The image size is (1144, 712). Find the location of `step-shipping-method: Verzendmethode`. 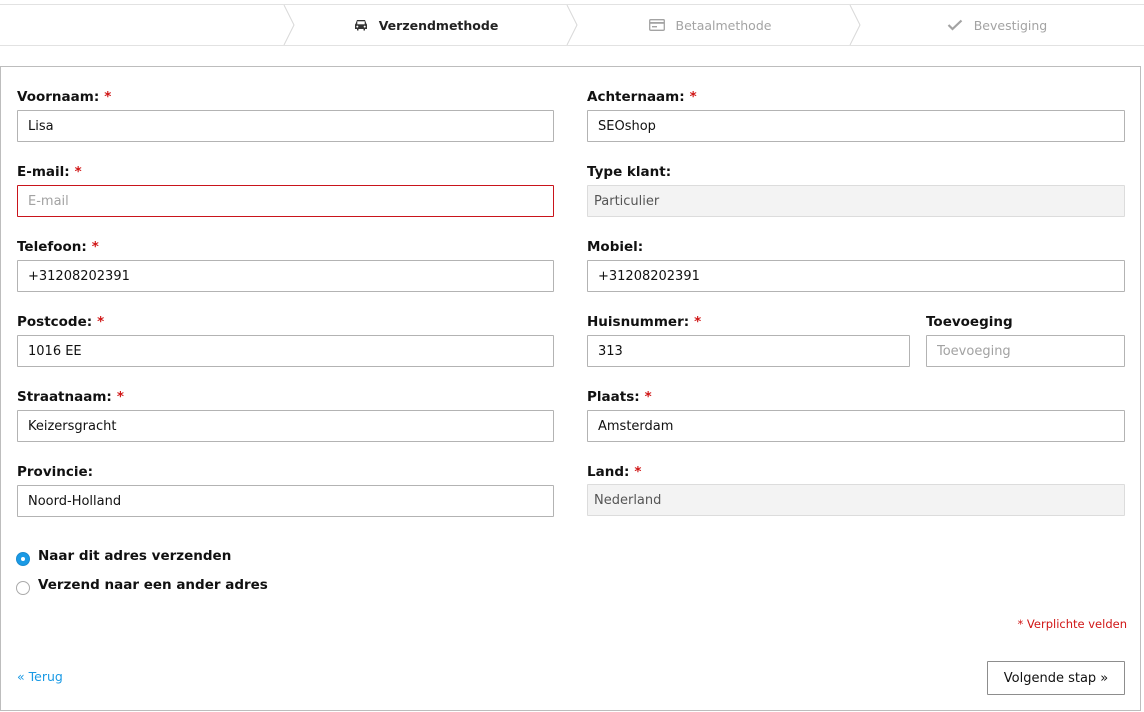

step-shipping-method: Verzendmethode is located at coordinates (426, 25).